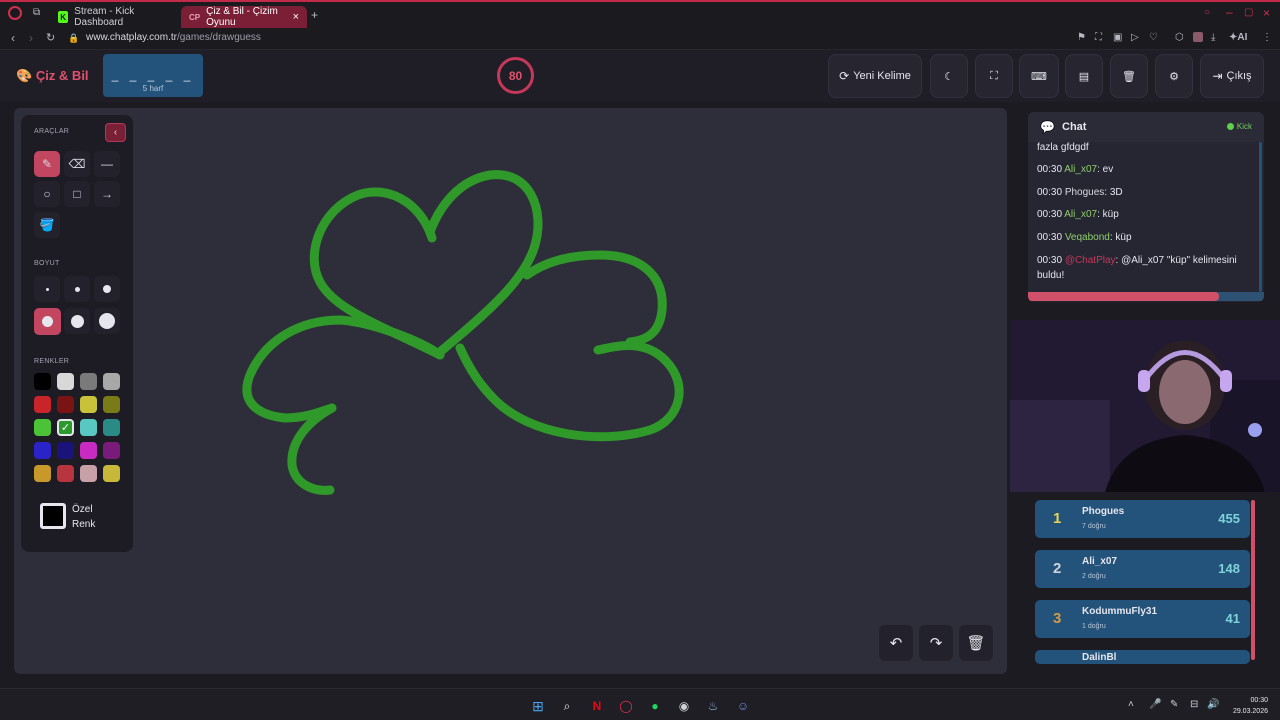  I want to click on minimize-window-icon: –, so click(1229, 12).